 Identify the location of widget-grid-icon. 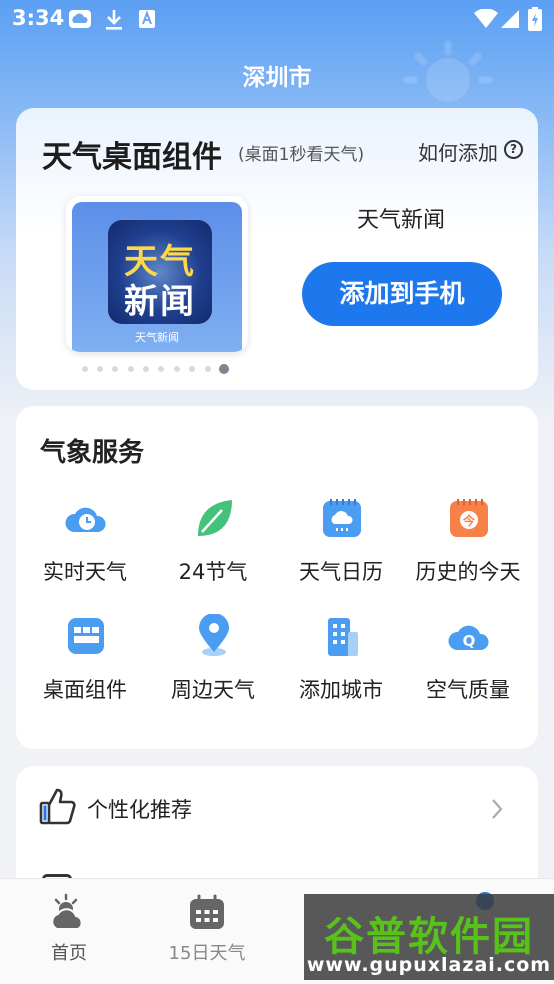
(86, 636).